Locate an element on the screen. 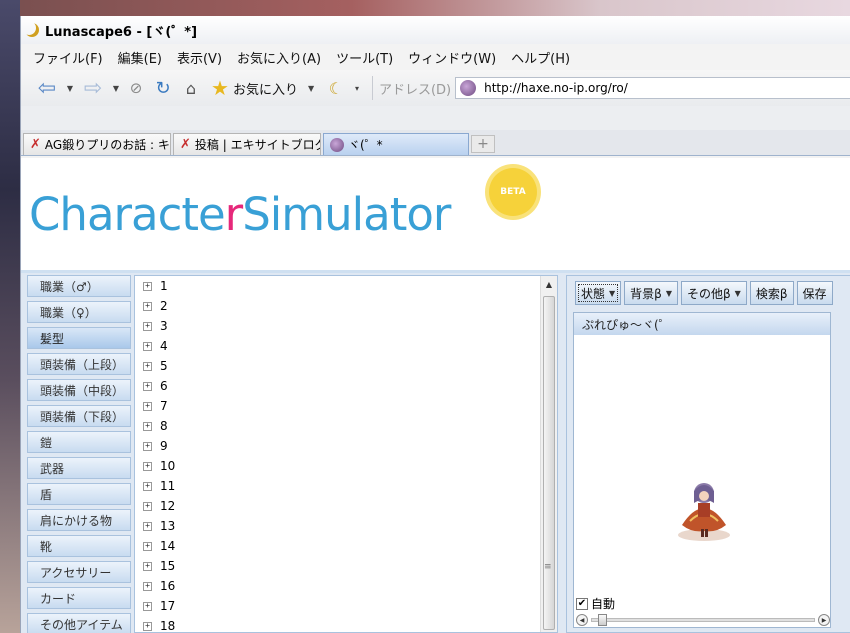 Image resolution: width=850 pixels, height=633 pixels. tree-item: +13 is located at coordinates (346, 526).